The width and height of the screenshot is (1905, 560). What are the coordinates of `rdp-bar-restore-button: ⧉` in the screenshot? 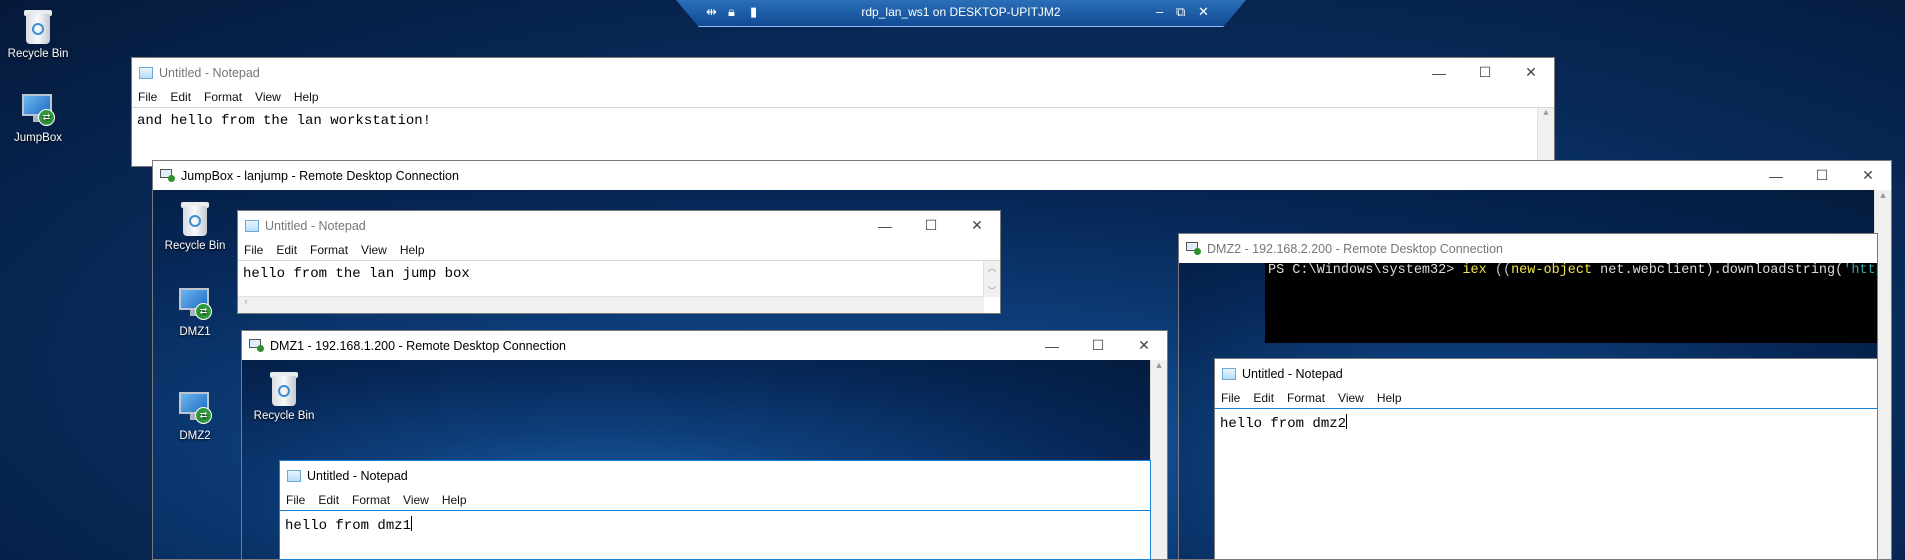 It's located at (1180, 12).